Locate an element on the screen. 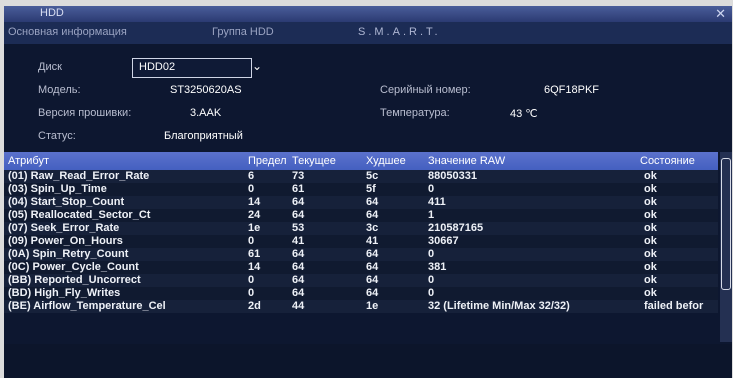  tab-smart: S.M.A.R.T. is located at coordinates (399, 32).